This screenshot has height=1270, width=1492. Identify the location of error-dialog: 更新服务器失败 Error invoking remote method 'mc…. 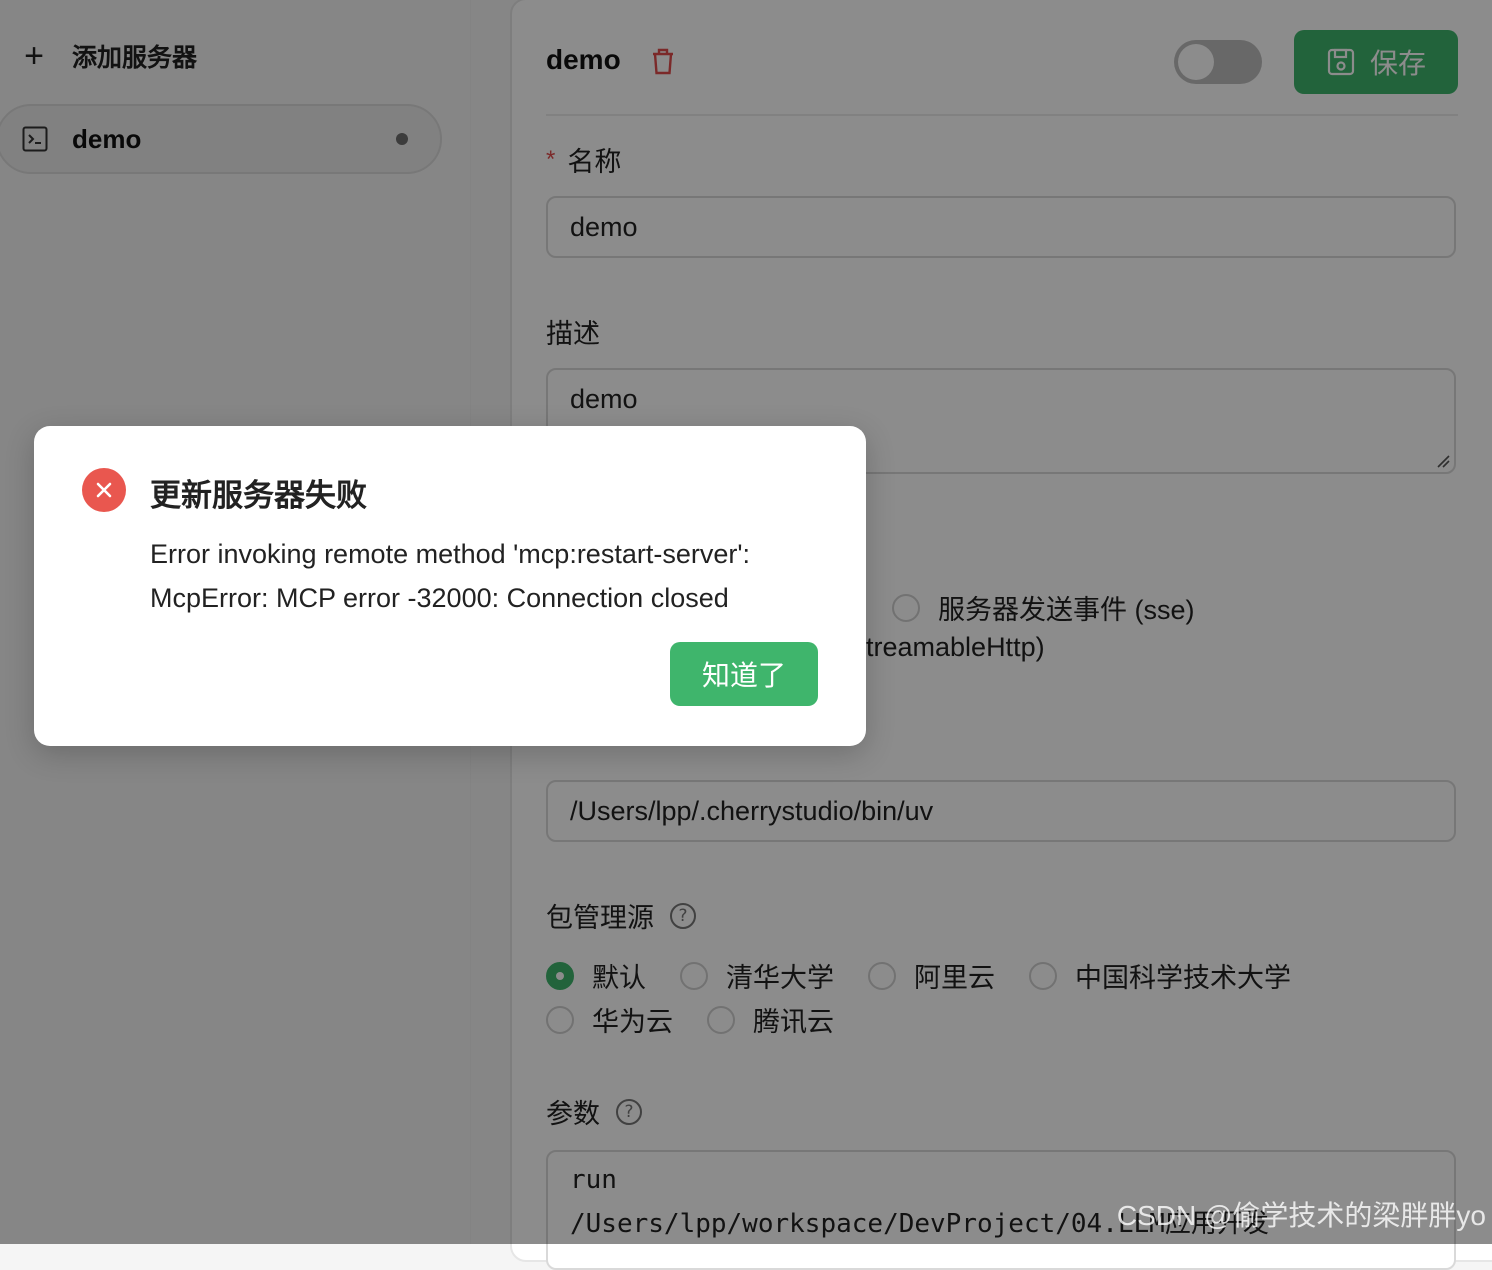
(450, 586).